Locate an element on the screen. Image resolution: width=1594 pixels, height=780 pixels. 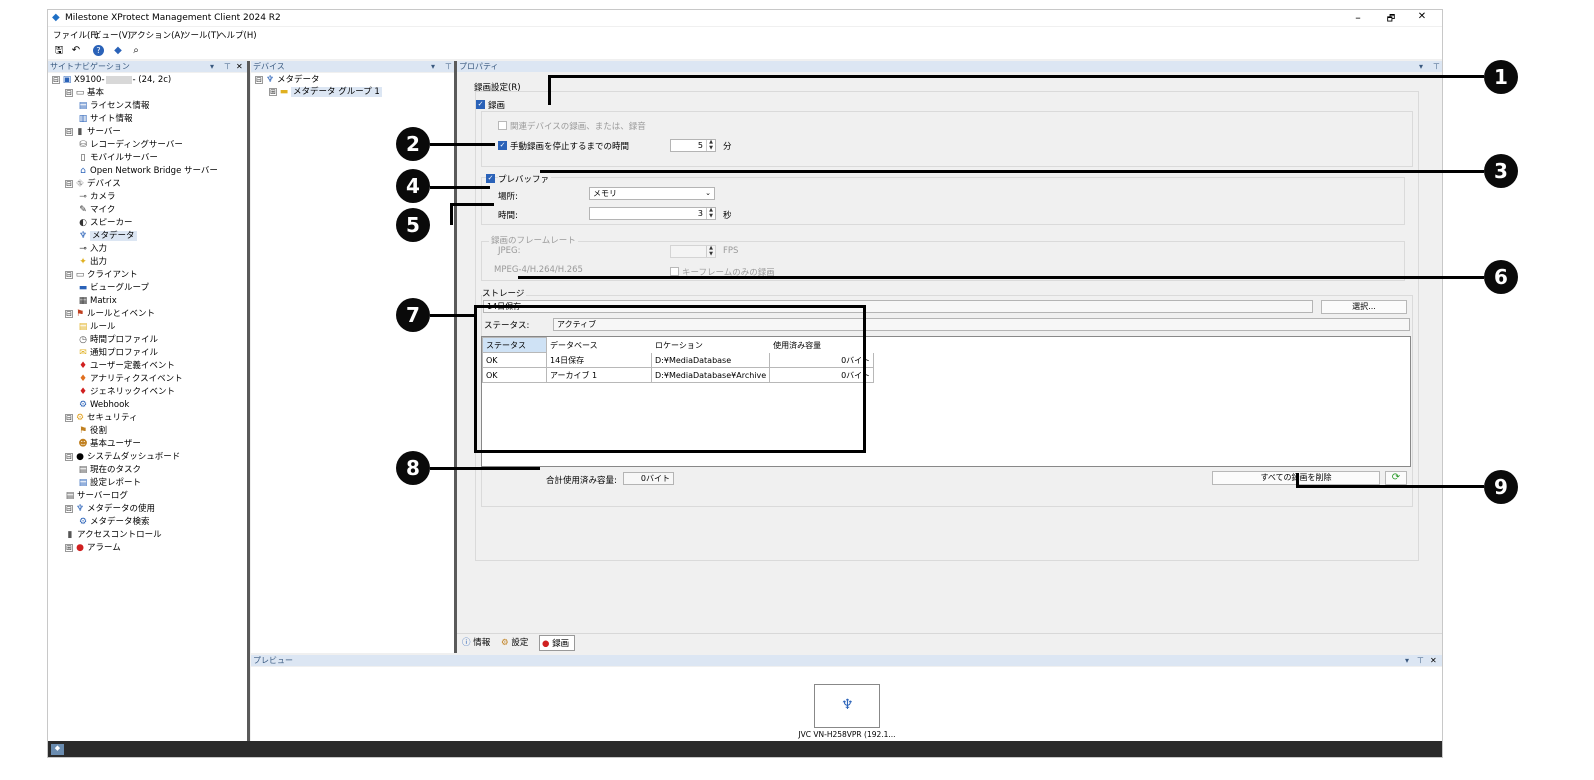
sidebar-item: ▤ ライセンス情報 is located at coordinates (114, 106).